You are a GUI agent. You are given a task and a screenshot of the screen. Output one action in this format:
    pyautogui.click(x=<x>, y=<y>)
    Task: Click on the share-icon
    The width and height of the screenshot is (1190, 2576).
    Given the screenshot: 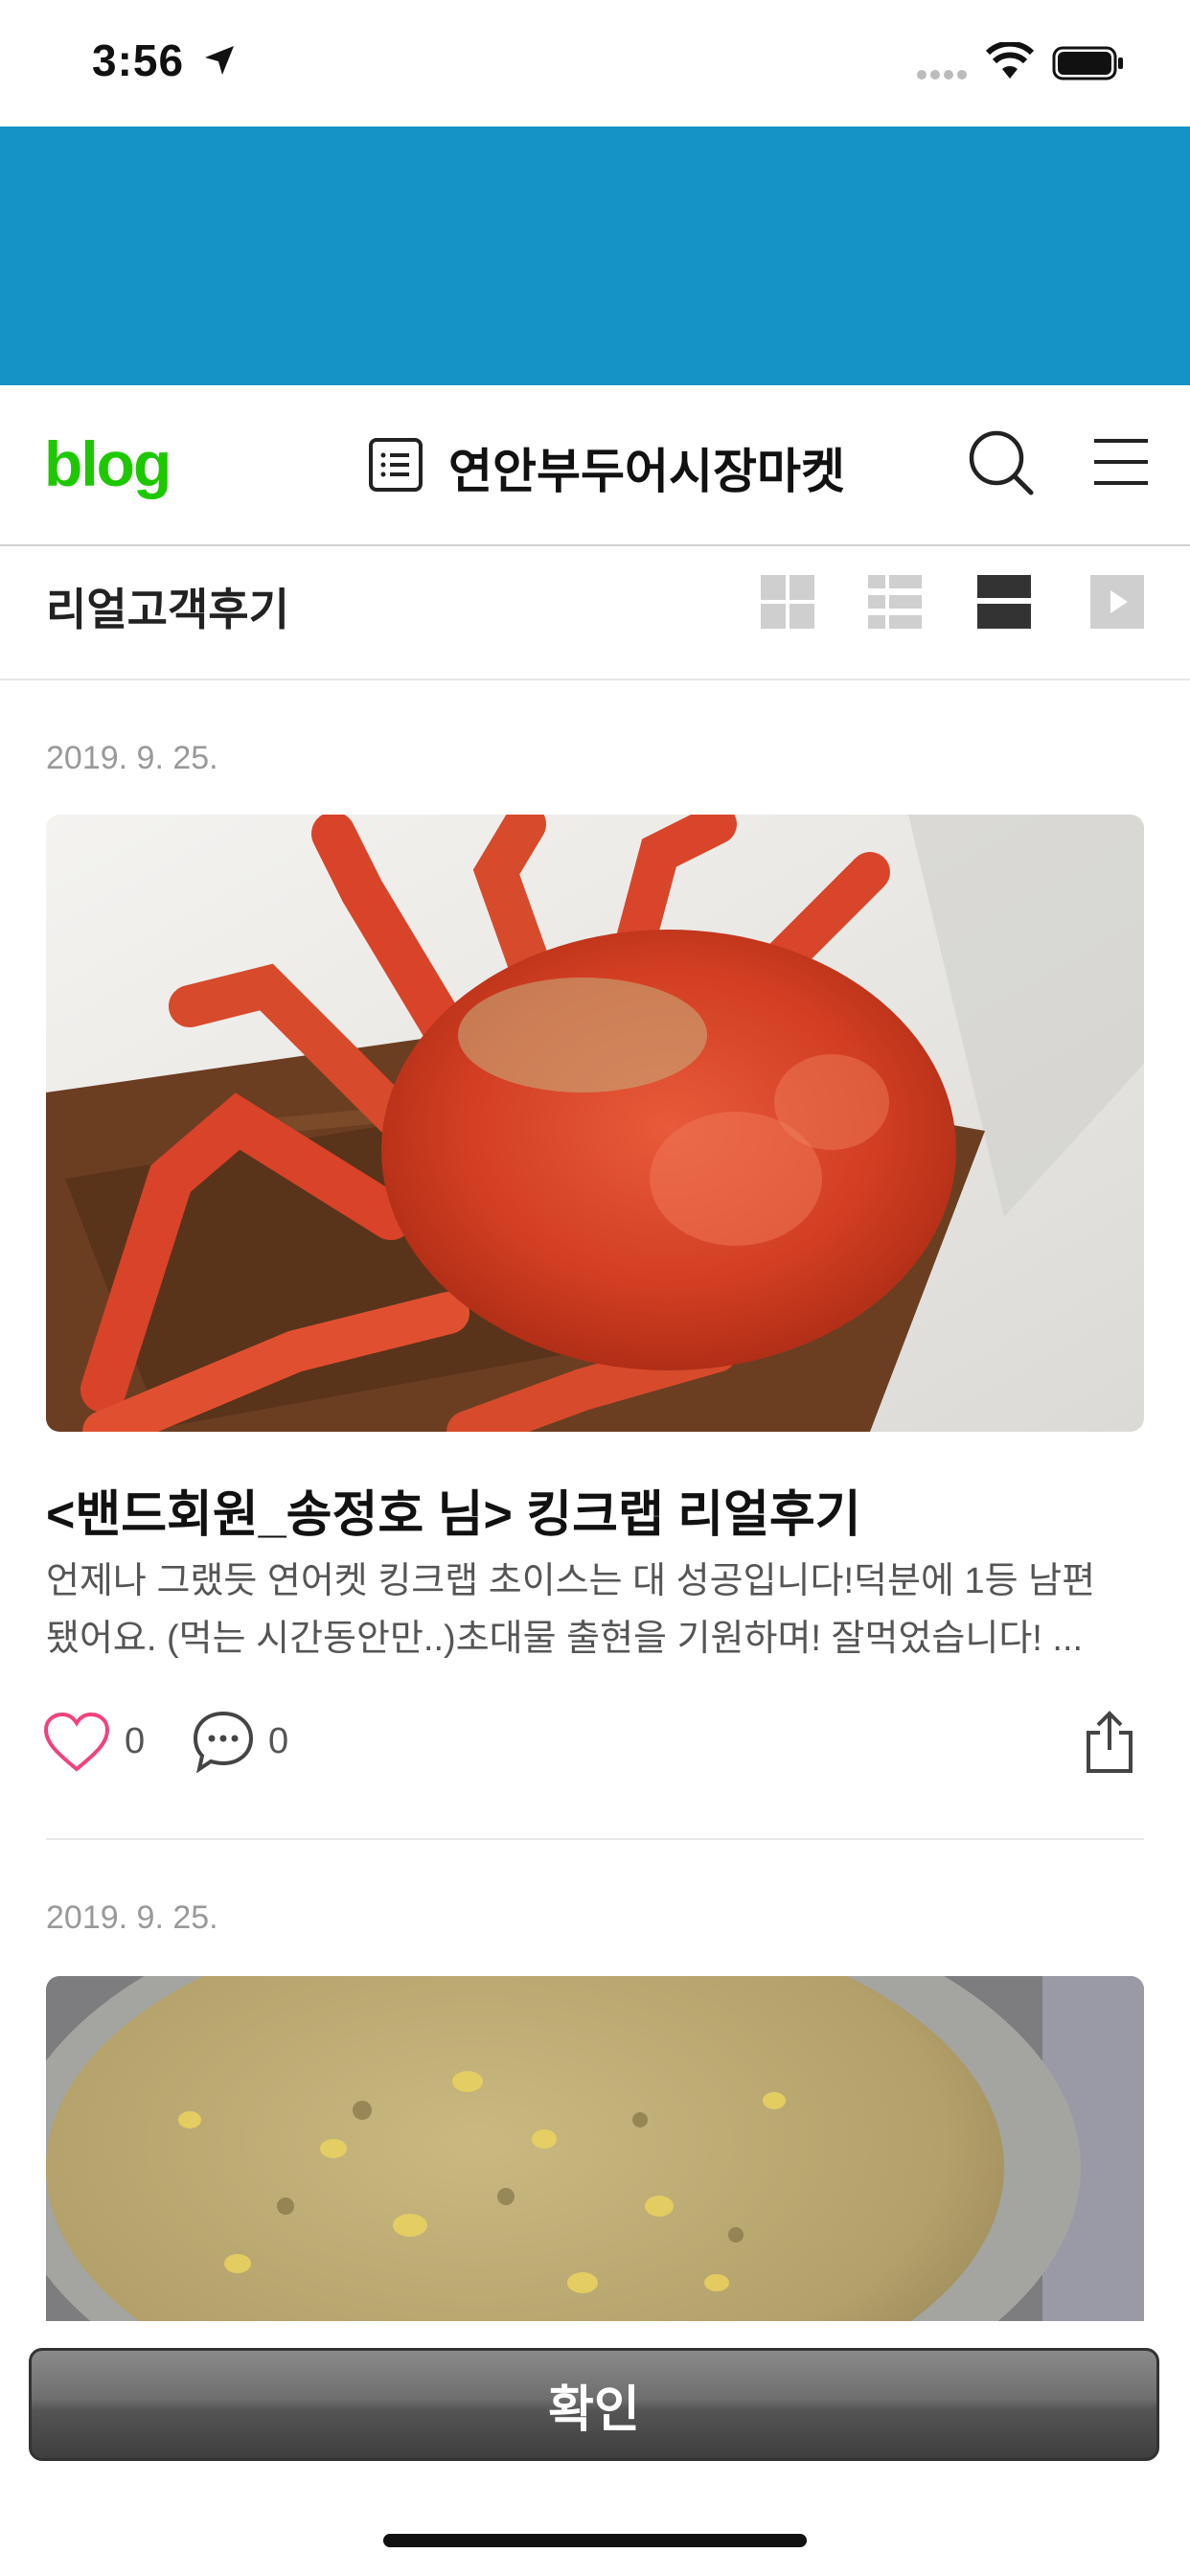 What is the action you would take?
    pyautogui.click(x=1109, y=1742)
    